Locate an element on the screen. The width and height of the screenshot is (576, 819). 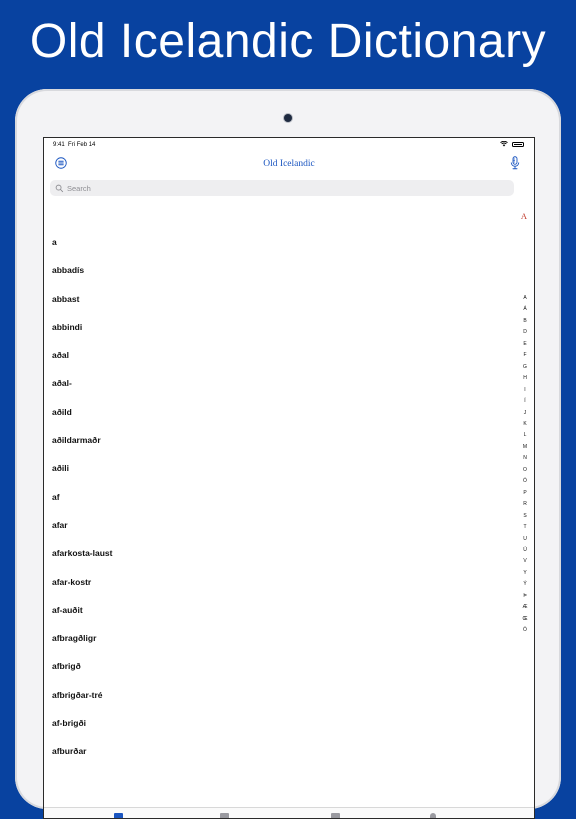
index-letter: F is located at coordinates (524, 355).